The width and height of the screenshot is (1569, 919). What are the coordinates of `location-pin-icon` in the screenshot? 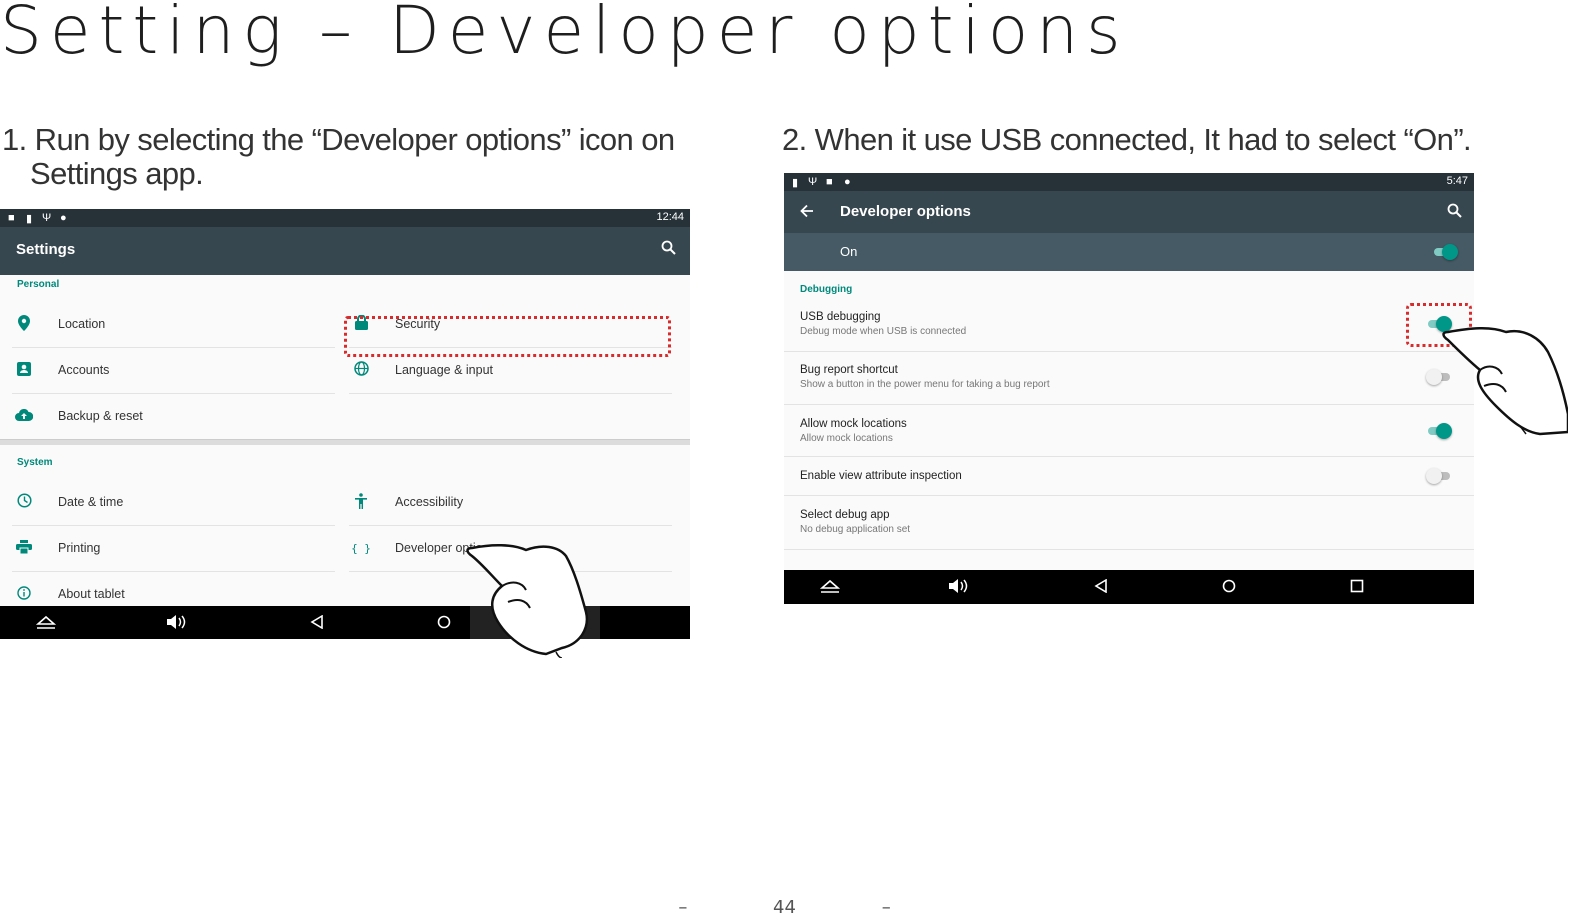 It's located at (24, 324).